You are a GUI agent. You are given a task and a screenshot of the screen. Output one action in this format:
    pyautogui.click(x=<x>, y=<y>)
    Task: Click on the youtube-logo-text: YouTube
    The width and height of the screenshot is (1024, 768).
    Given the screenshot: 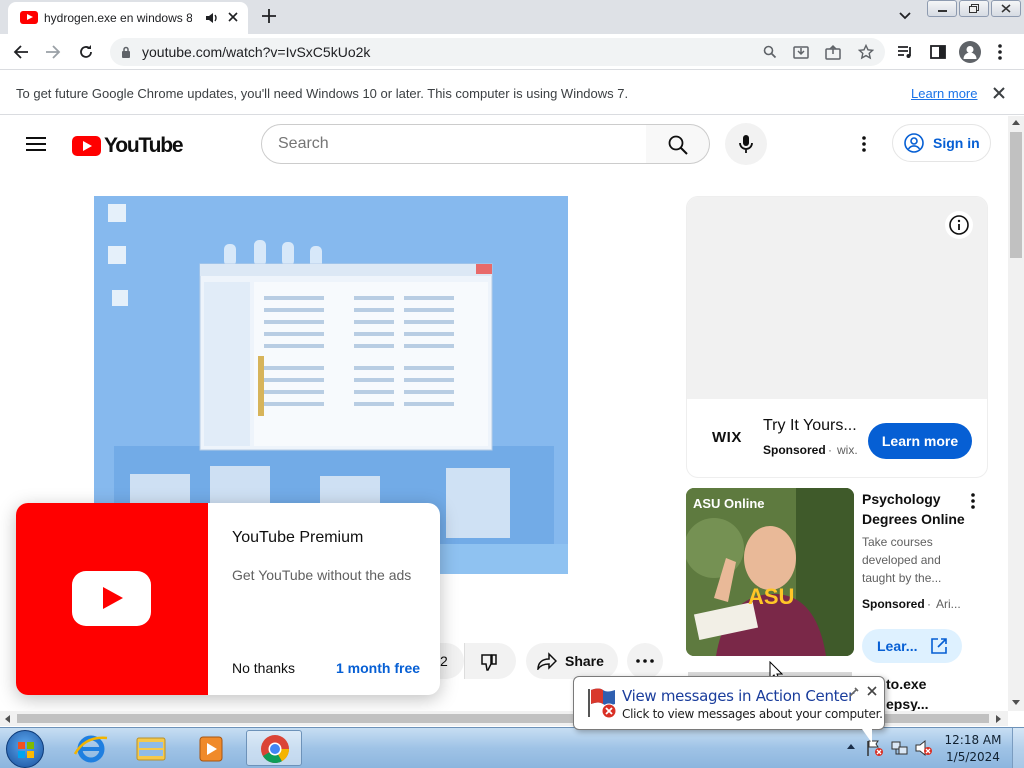 What is the action you would take?
    pyautogui.click(x=144, y=145)
    